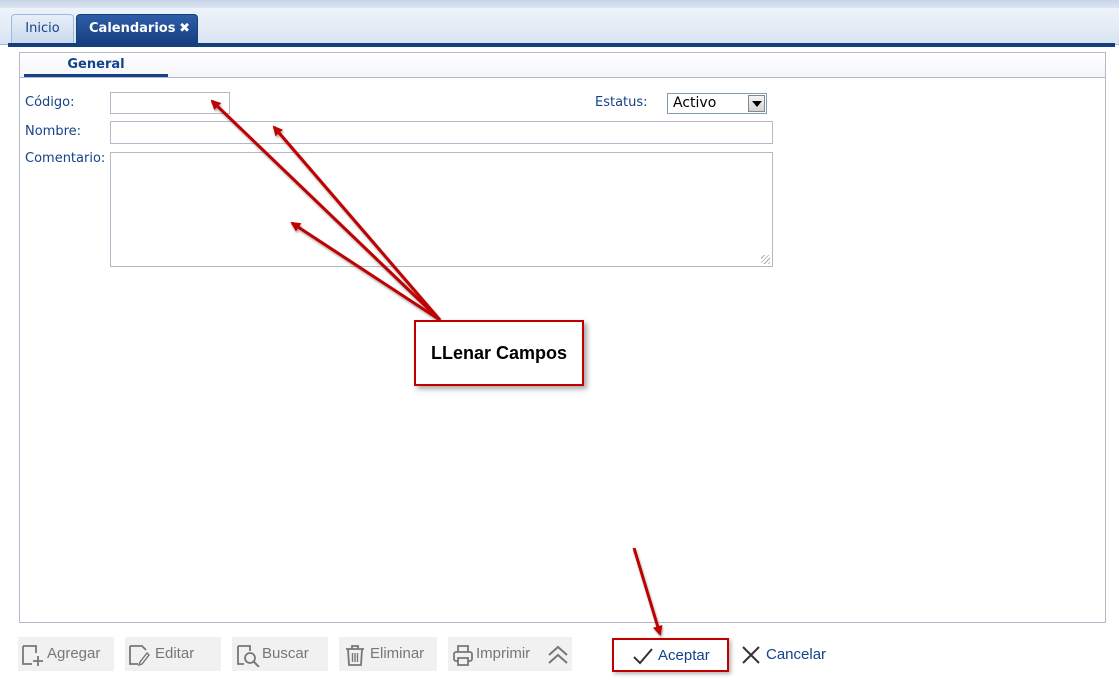  What do you see at coordinates (285, 653) in the screenshot?
I see `buscar-label: Buscar` at bounding box center [285, 653].